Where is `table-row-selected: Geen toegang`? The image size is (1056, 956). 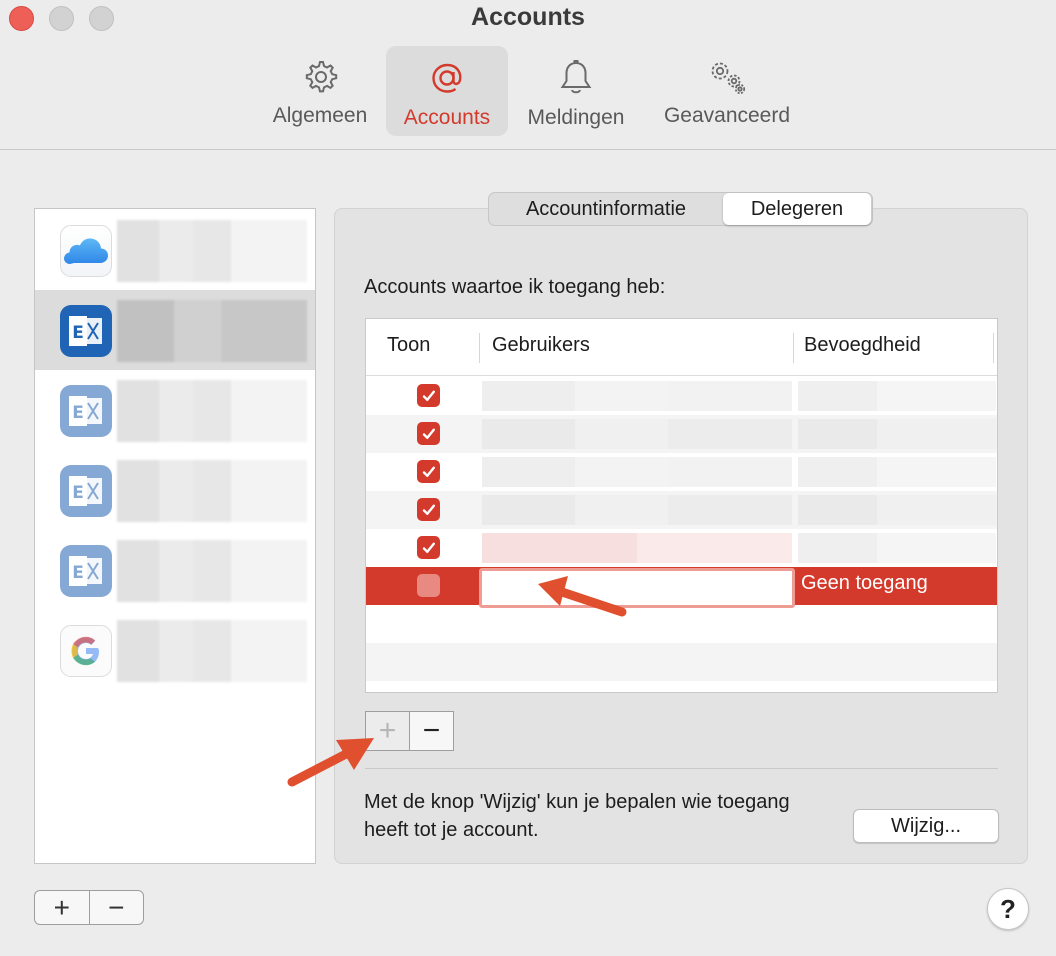
table-row-selected: Geen toegang is located at coordinates (681, 587).